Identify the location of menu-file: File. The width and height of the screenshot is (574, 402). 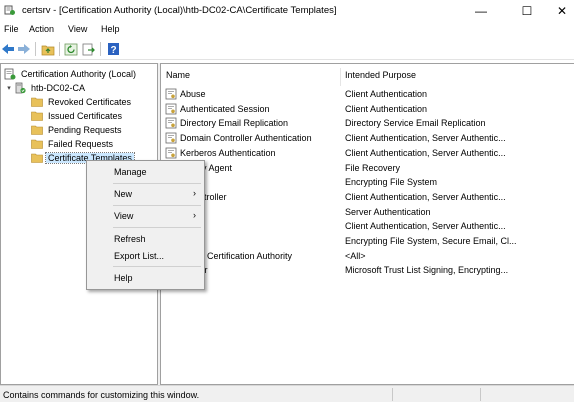
(11, 29).